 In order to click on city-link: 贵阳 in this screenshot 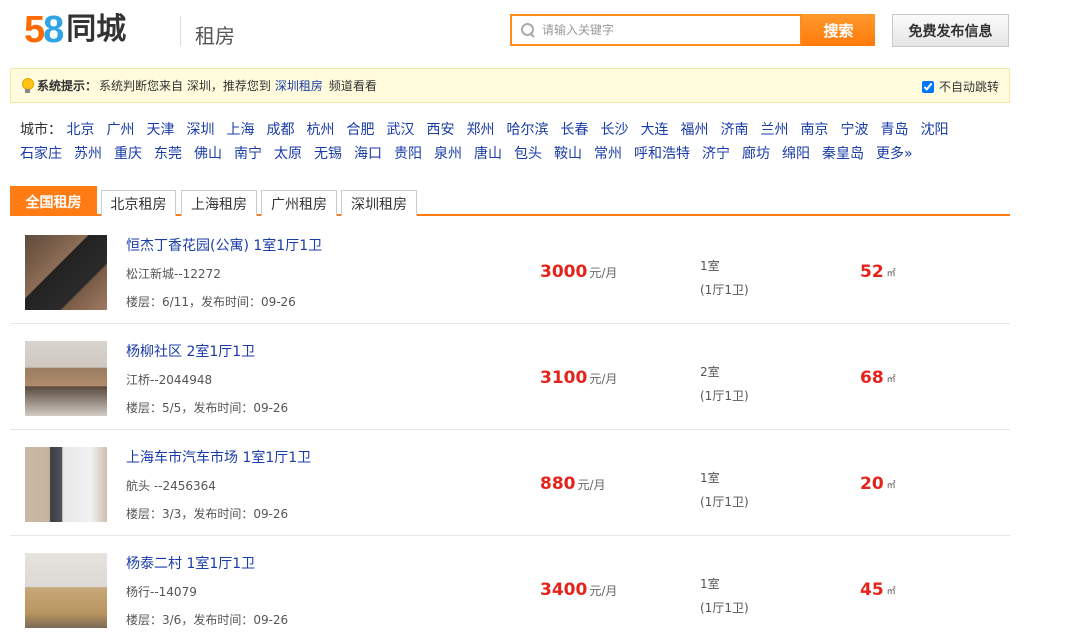, I will do `click(408, 154)`.